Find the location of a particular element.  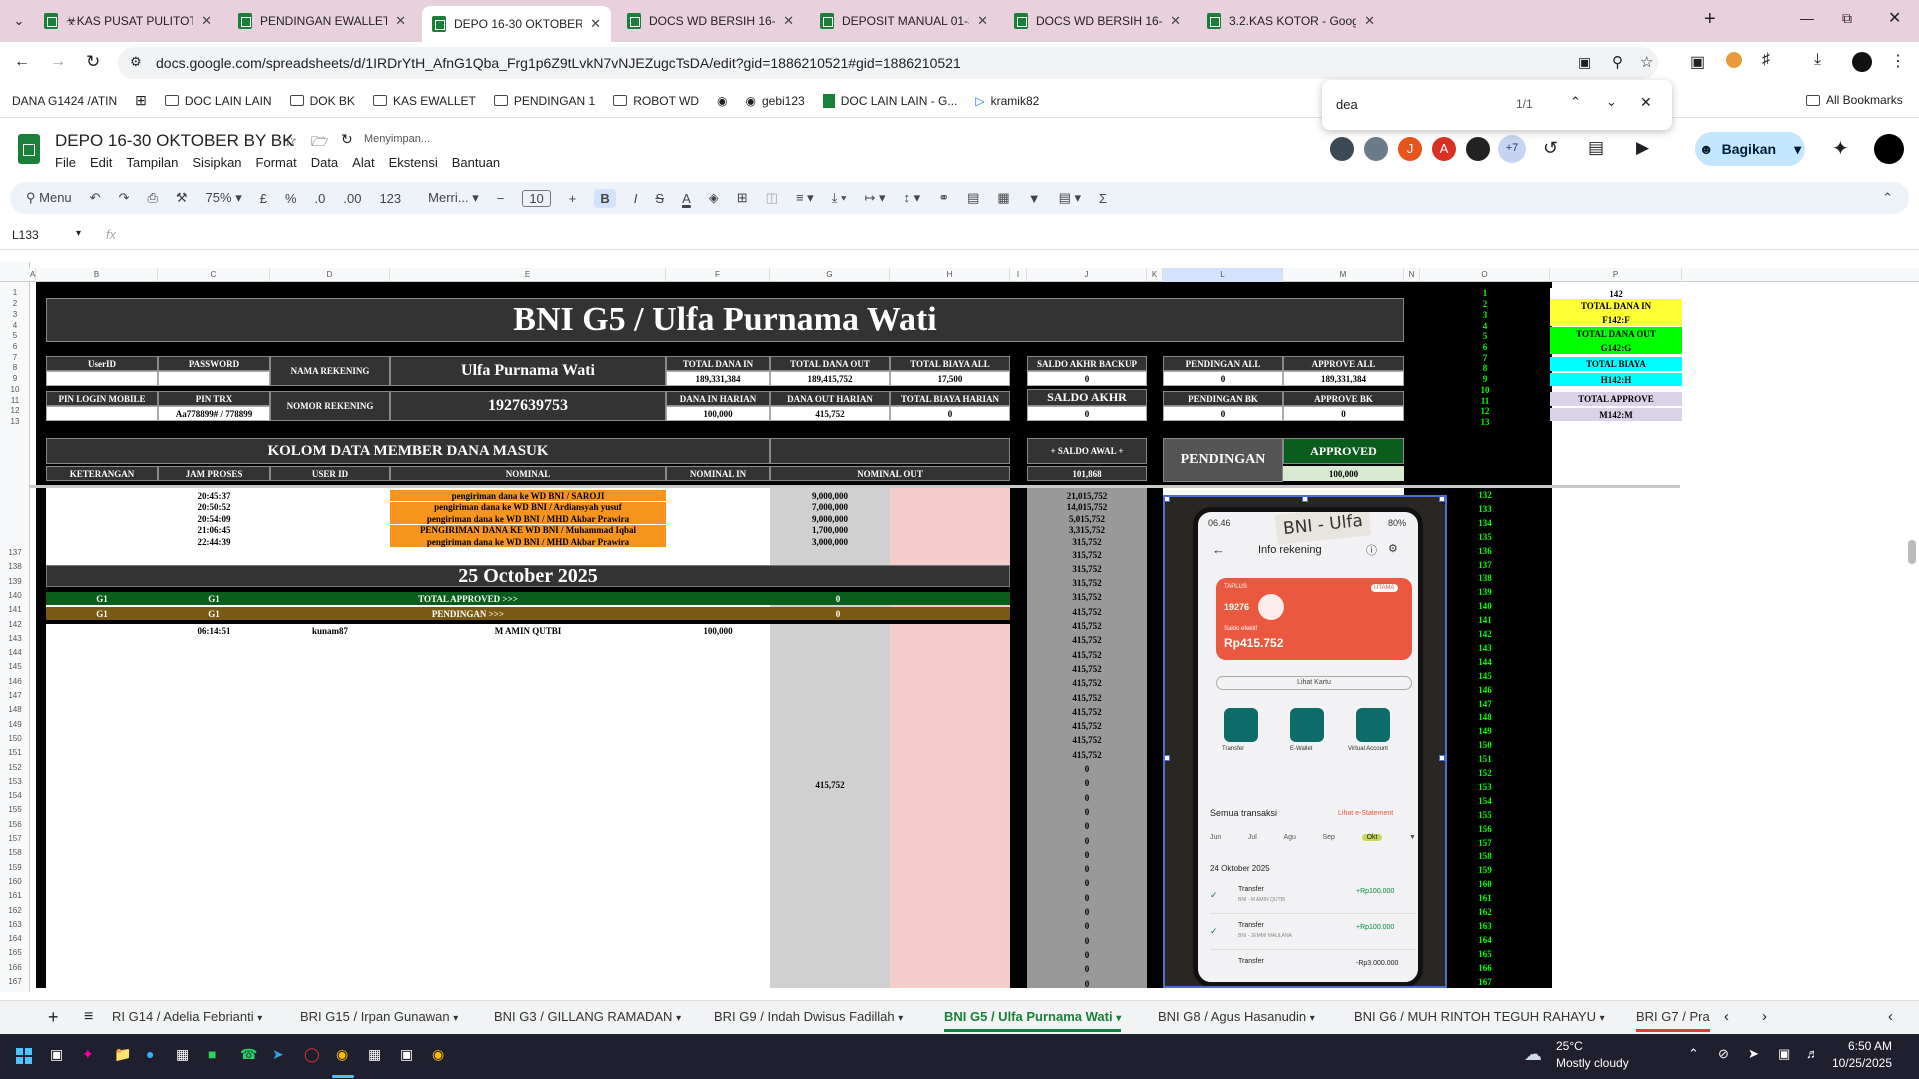

row-number: 149 is located at coordinates (15, 724).